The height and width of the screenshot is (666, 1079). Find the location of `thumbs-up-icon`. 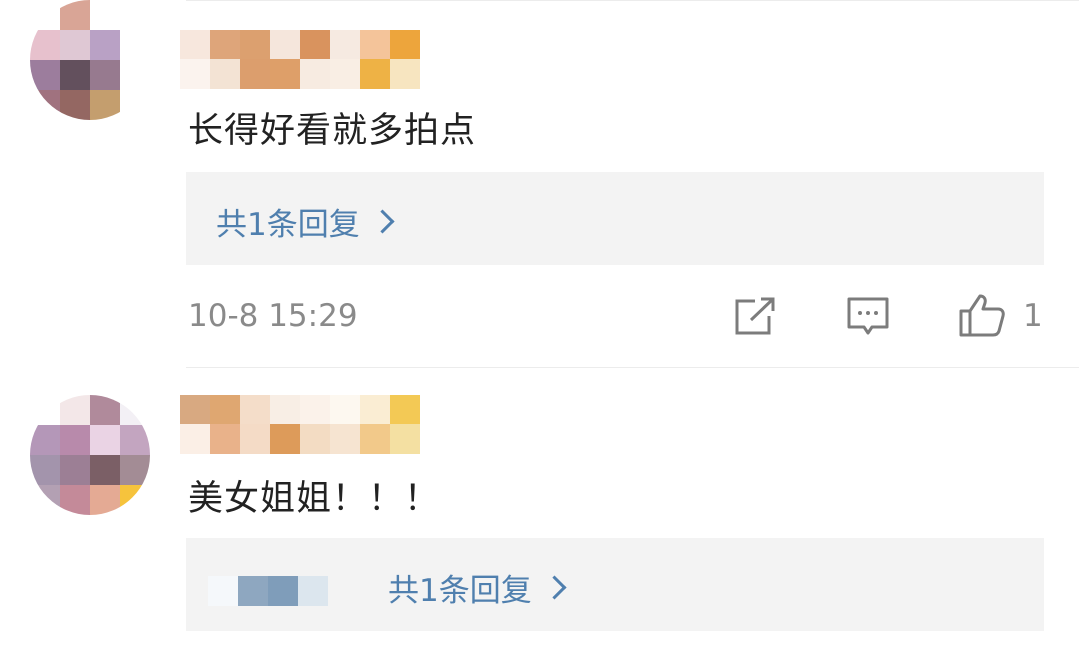

thumbs-up-icon is located at coordinates (982, 315).